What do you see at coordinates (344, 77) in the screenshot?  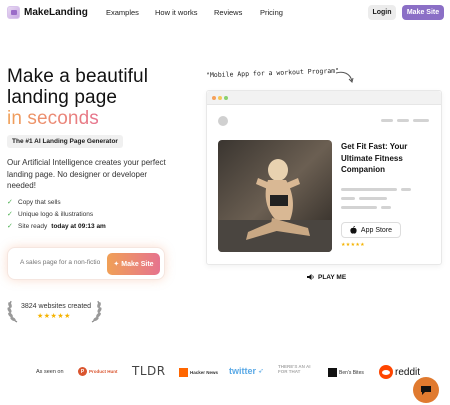 I see `curved-arrow-icon` at bounding box center [344, 77].